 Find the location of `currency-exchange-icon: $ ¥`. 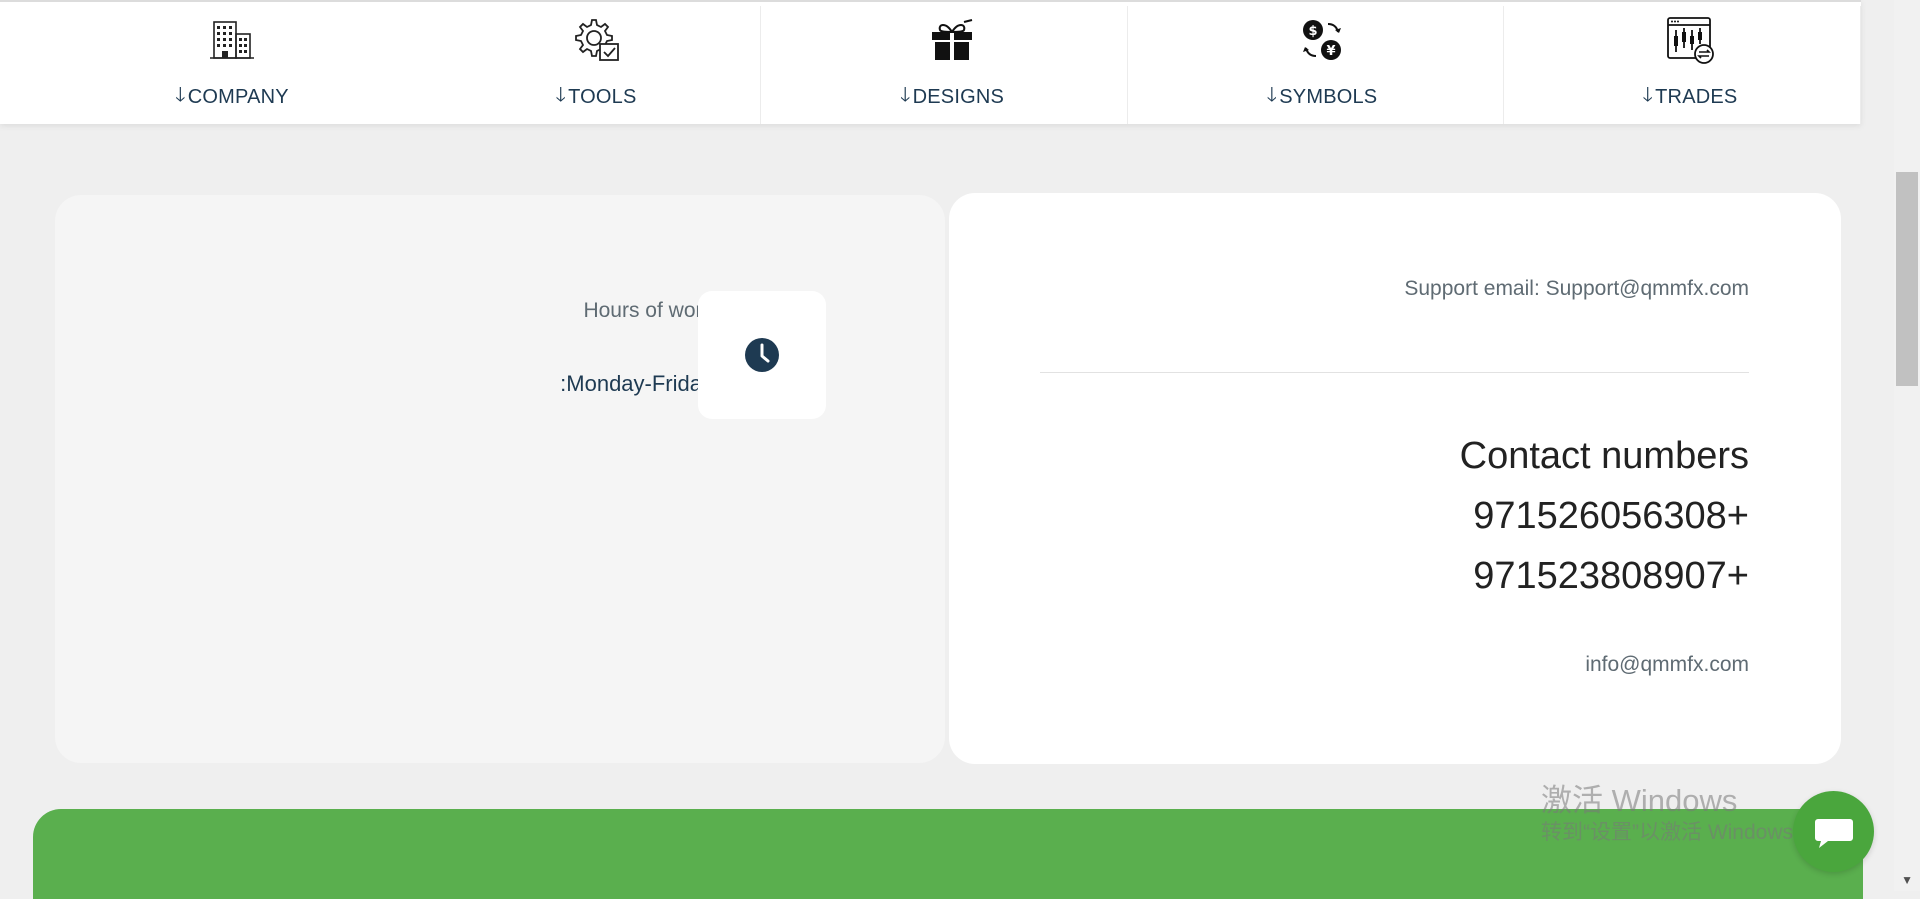

currency-exchange-icon: $ ¥ is located at coordinates (1322, 40).